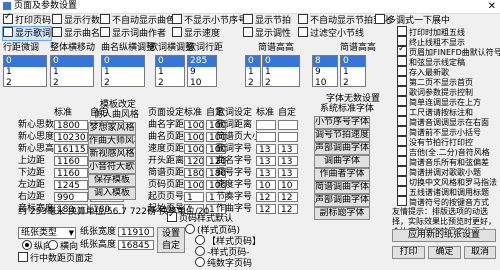 Image resolution: width=500 pixels, height=270 pixels. What do you see at coordinates (71, 149) in the screenshot?
I see `params-std-value: 16115` at bounding box center [71, 149].